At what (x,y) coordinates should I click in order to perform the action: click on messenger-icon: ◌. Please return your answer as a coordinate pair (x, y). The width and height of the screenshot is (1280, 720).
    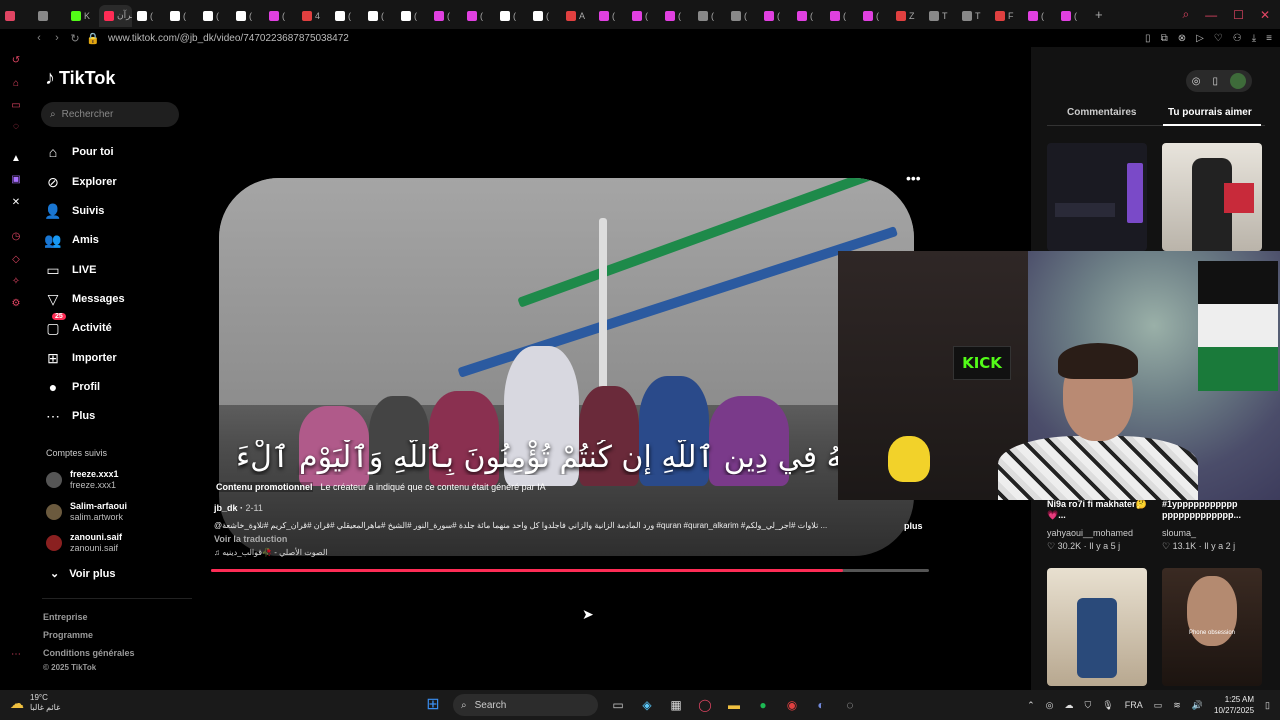
    Looking at the image, I should click on (16, 127).